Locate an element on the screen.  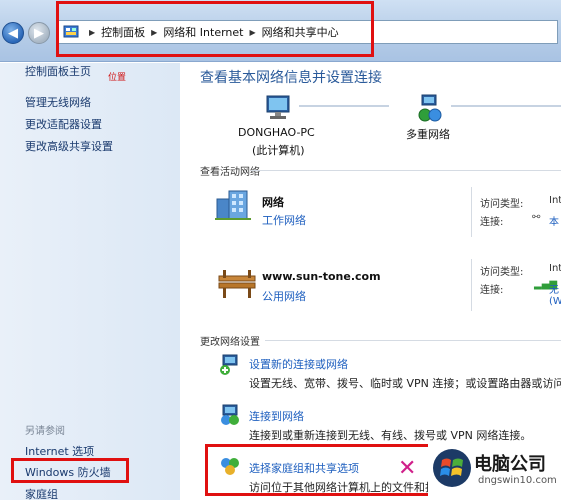
highlight-box-address is located at coordinates (215, 29).